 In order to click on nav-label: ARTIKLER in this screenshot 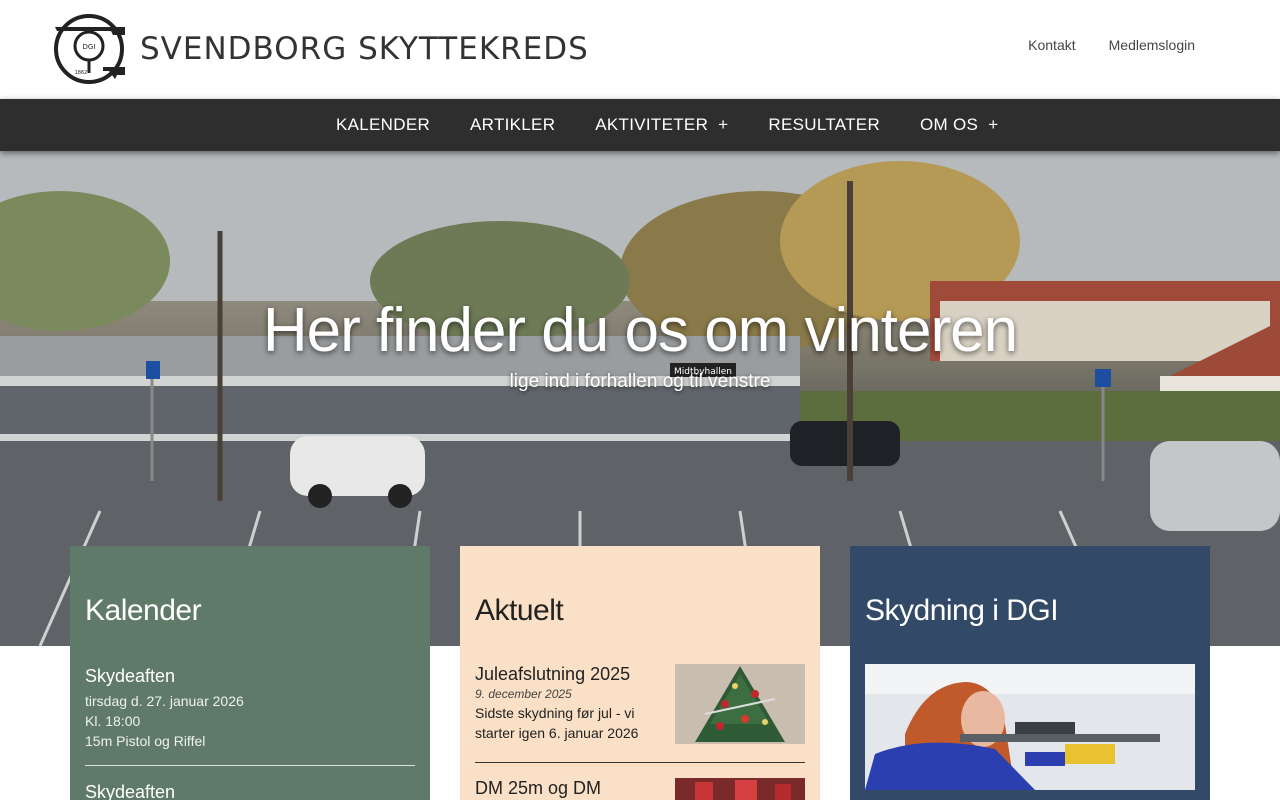, I will do `click(513, 124)`.